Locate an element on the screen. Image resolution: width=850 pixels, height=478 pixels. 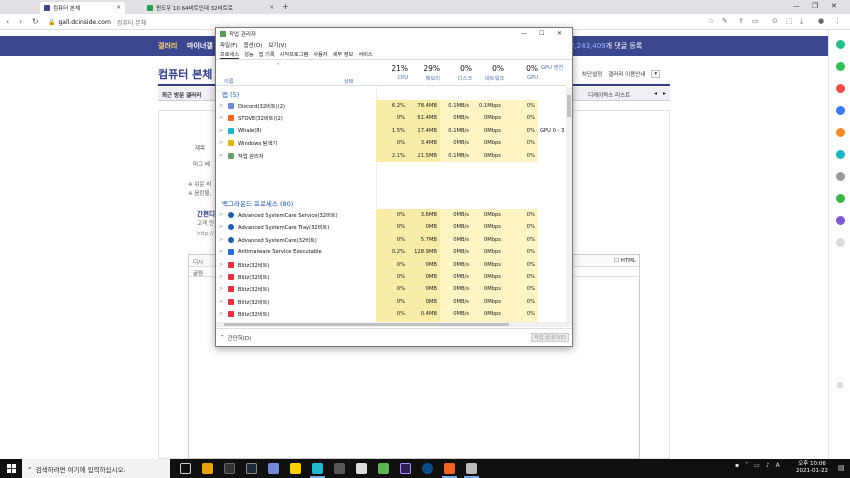
back-icon: ‹ is located at coordinates (7, 21).